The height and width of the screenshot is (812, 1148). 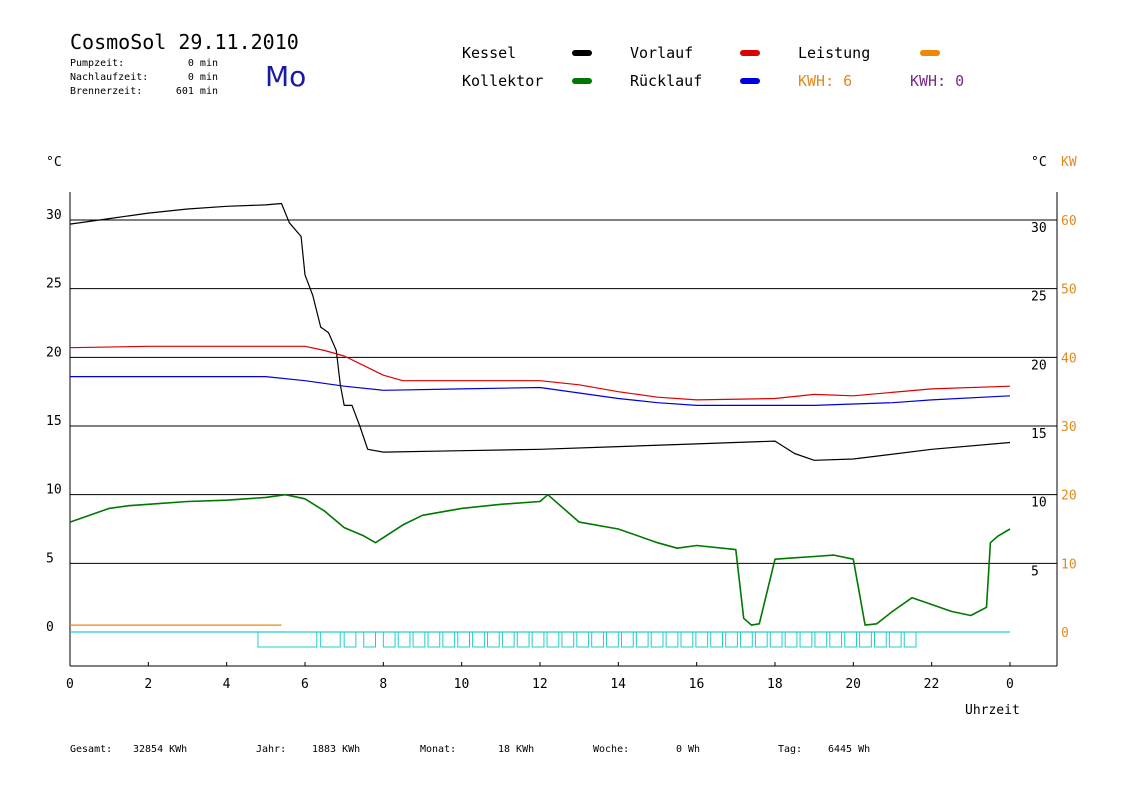 What do you see at coordinates (1069, 564) in the screenshot?
I see `kw-tick-label: 10` at bounding box center [1069, 564].